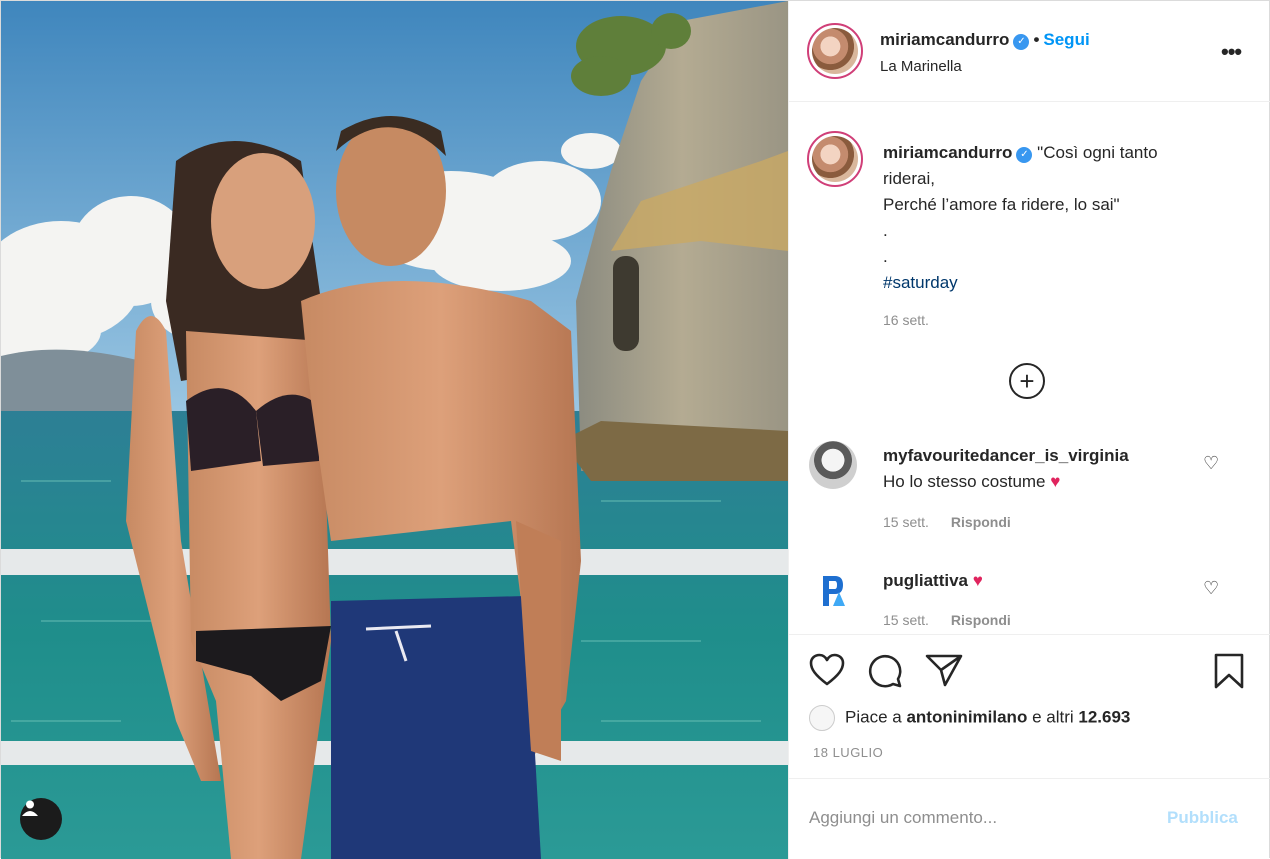 This screenshot has height=859, width=1270. Describe the element at coordinates (974, 818) in the screenshot. I see `add-comment-input` at that location.